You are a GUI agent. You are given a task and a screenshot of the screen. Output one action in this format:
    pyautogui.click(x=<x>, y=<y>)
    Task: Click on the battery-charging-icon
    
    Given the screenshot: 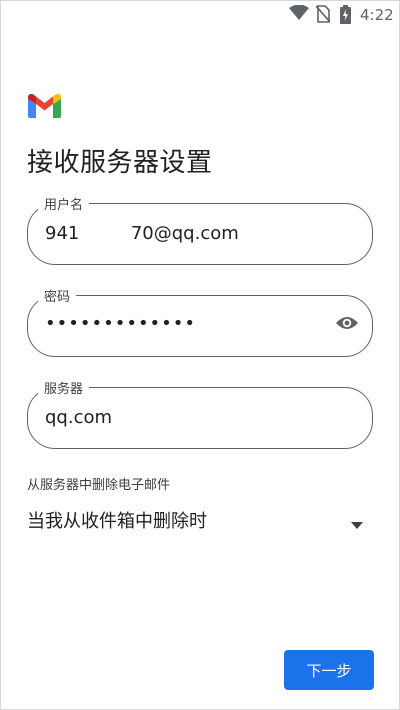 What is the action you would take?
    pyautogui.click(x=345, y=16)
    